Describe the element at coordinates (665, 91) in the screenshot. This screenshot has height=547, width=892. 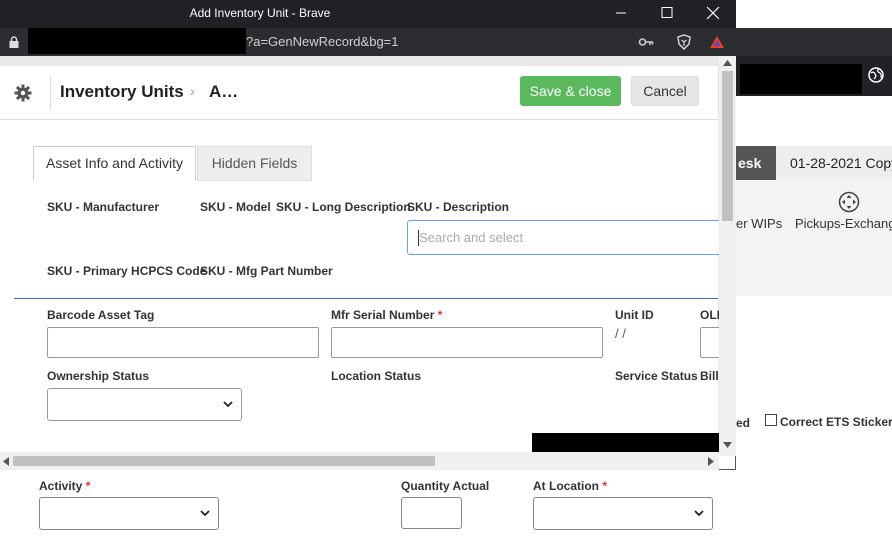
I see `cancel-button: Cancel` at that location.